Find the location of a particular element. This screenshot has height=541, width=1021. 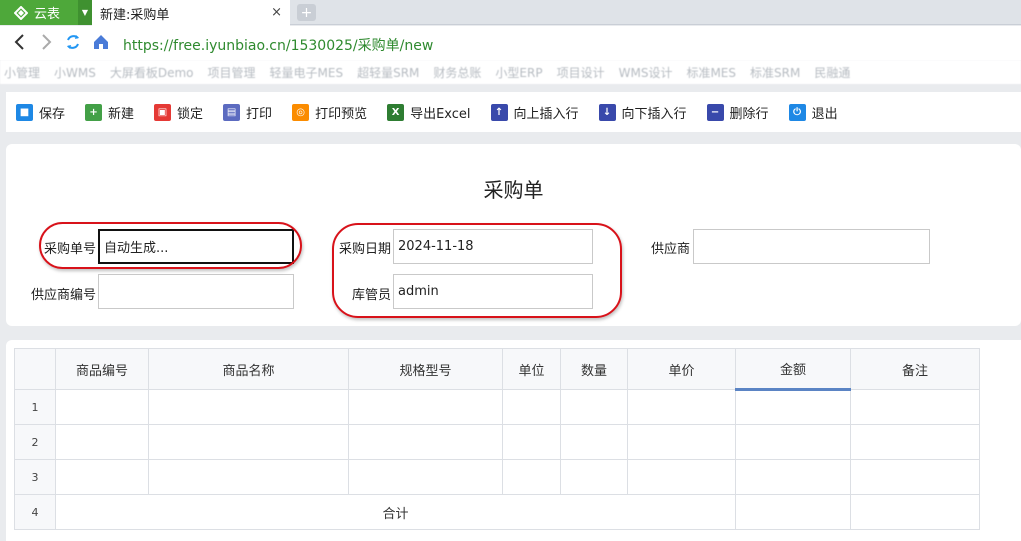

browser-tab-strip: 云表 ▼ 新建:采购单 × + is located at coordinates (510, 13).